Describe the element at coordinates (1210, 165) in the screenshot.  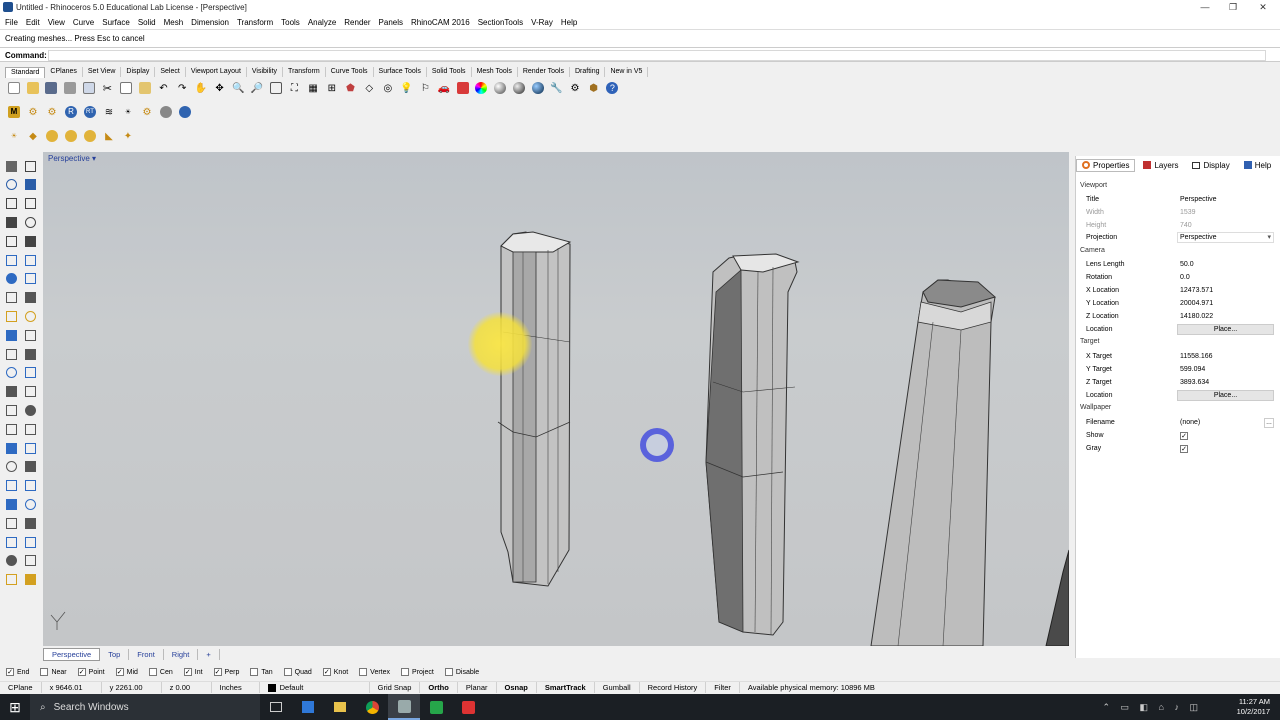
I see `panel-tab-display: Display` at that location.